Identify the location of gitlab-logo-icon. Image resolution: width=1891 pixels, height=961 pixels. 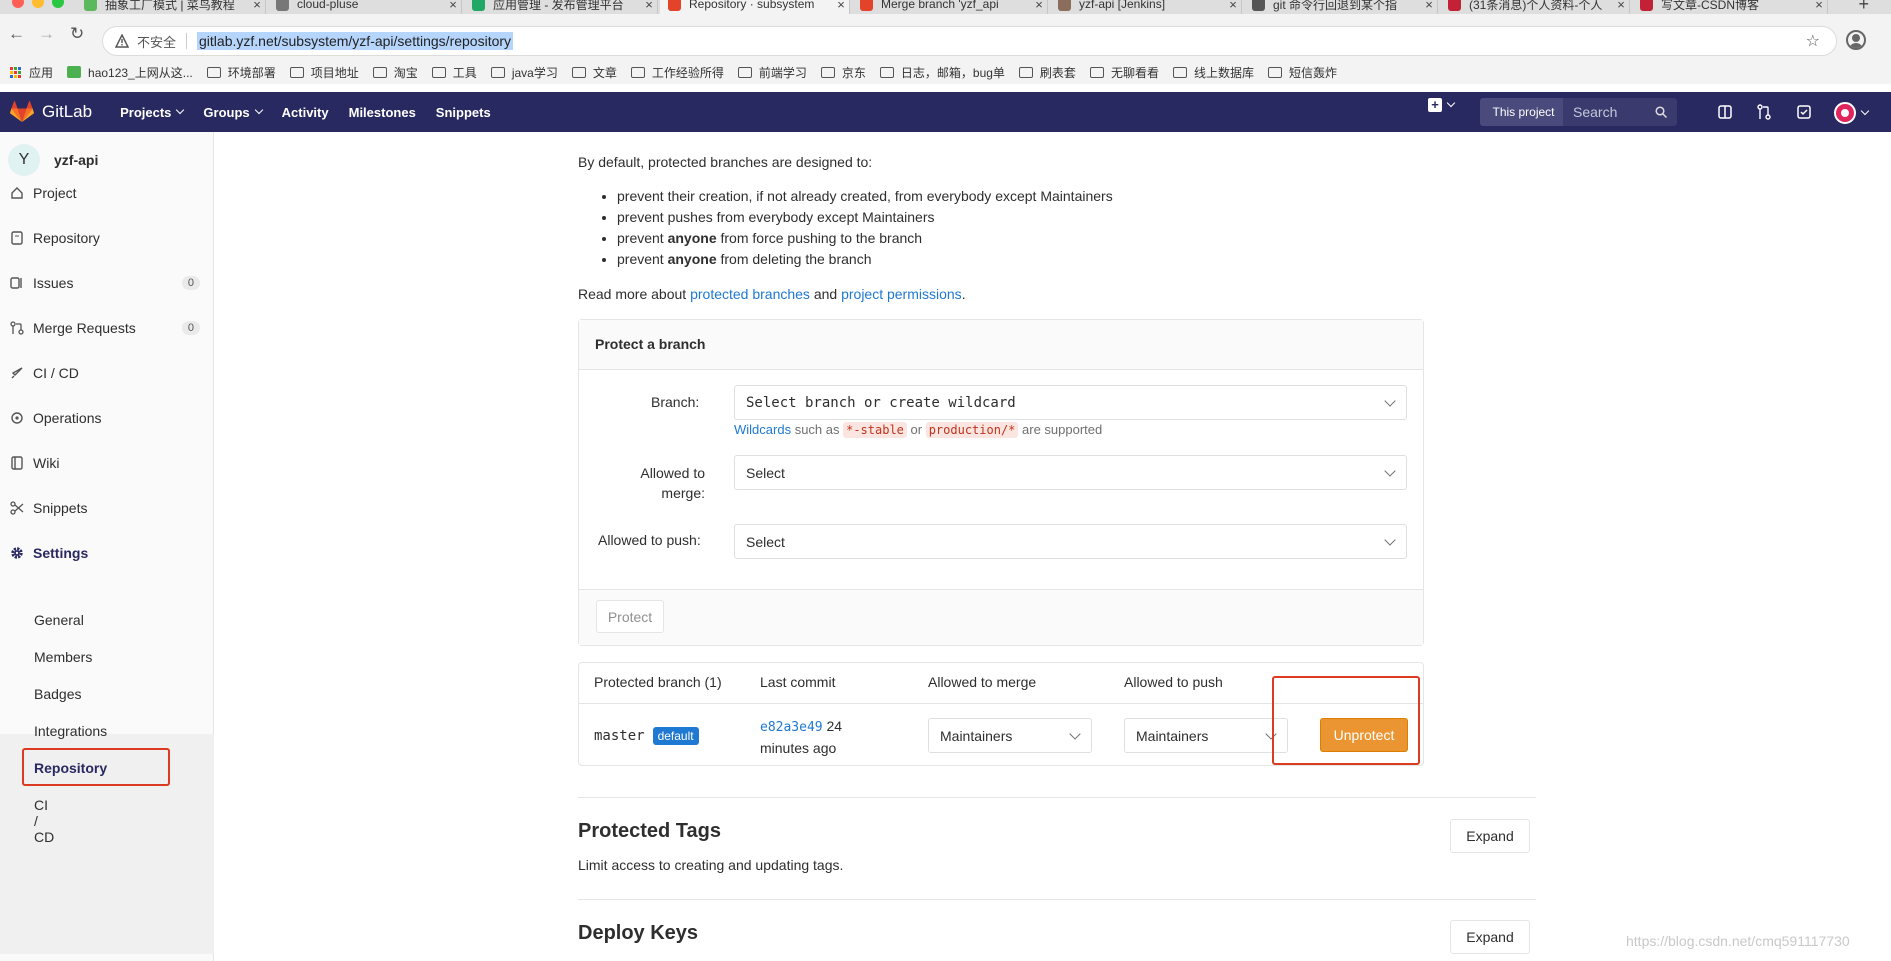
(22, 112).